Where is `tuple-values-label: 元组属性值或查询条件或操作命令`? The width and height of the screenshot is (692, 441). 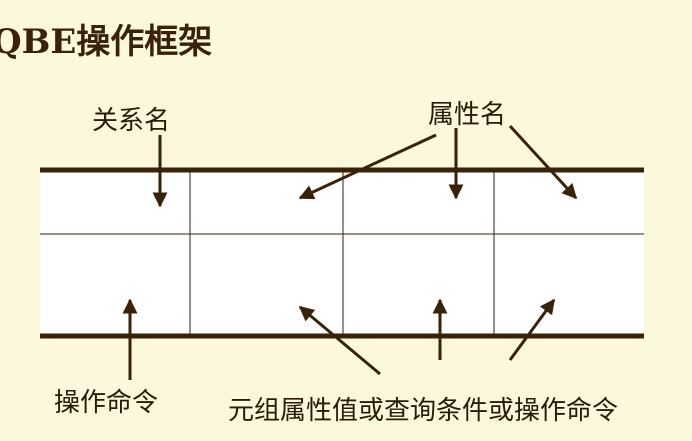
tuple-values-label: 元组属性值或查询条件或操作命令 is located at coordinates (423, 411).